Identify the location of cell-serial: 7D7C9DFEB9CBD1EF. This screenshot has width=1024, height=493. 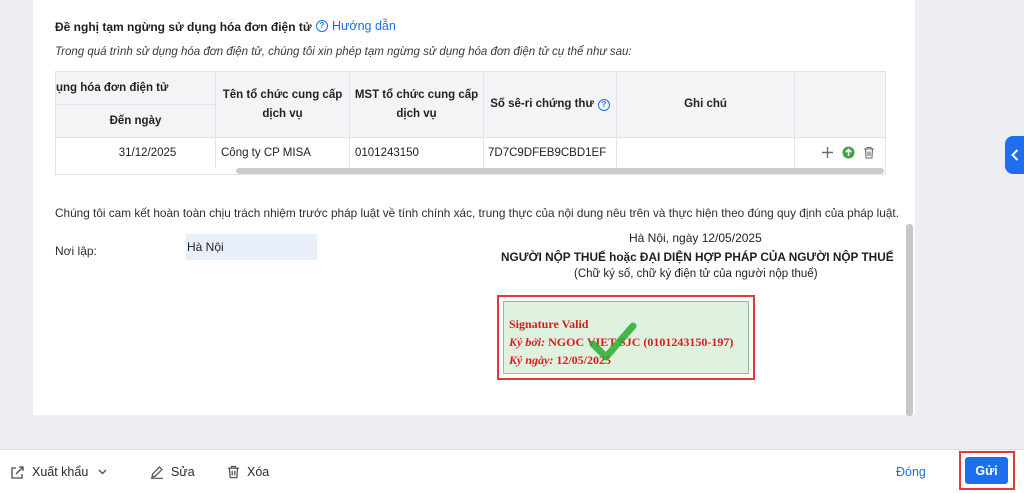
(550, 153).